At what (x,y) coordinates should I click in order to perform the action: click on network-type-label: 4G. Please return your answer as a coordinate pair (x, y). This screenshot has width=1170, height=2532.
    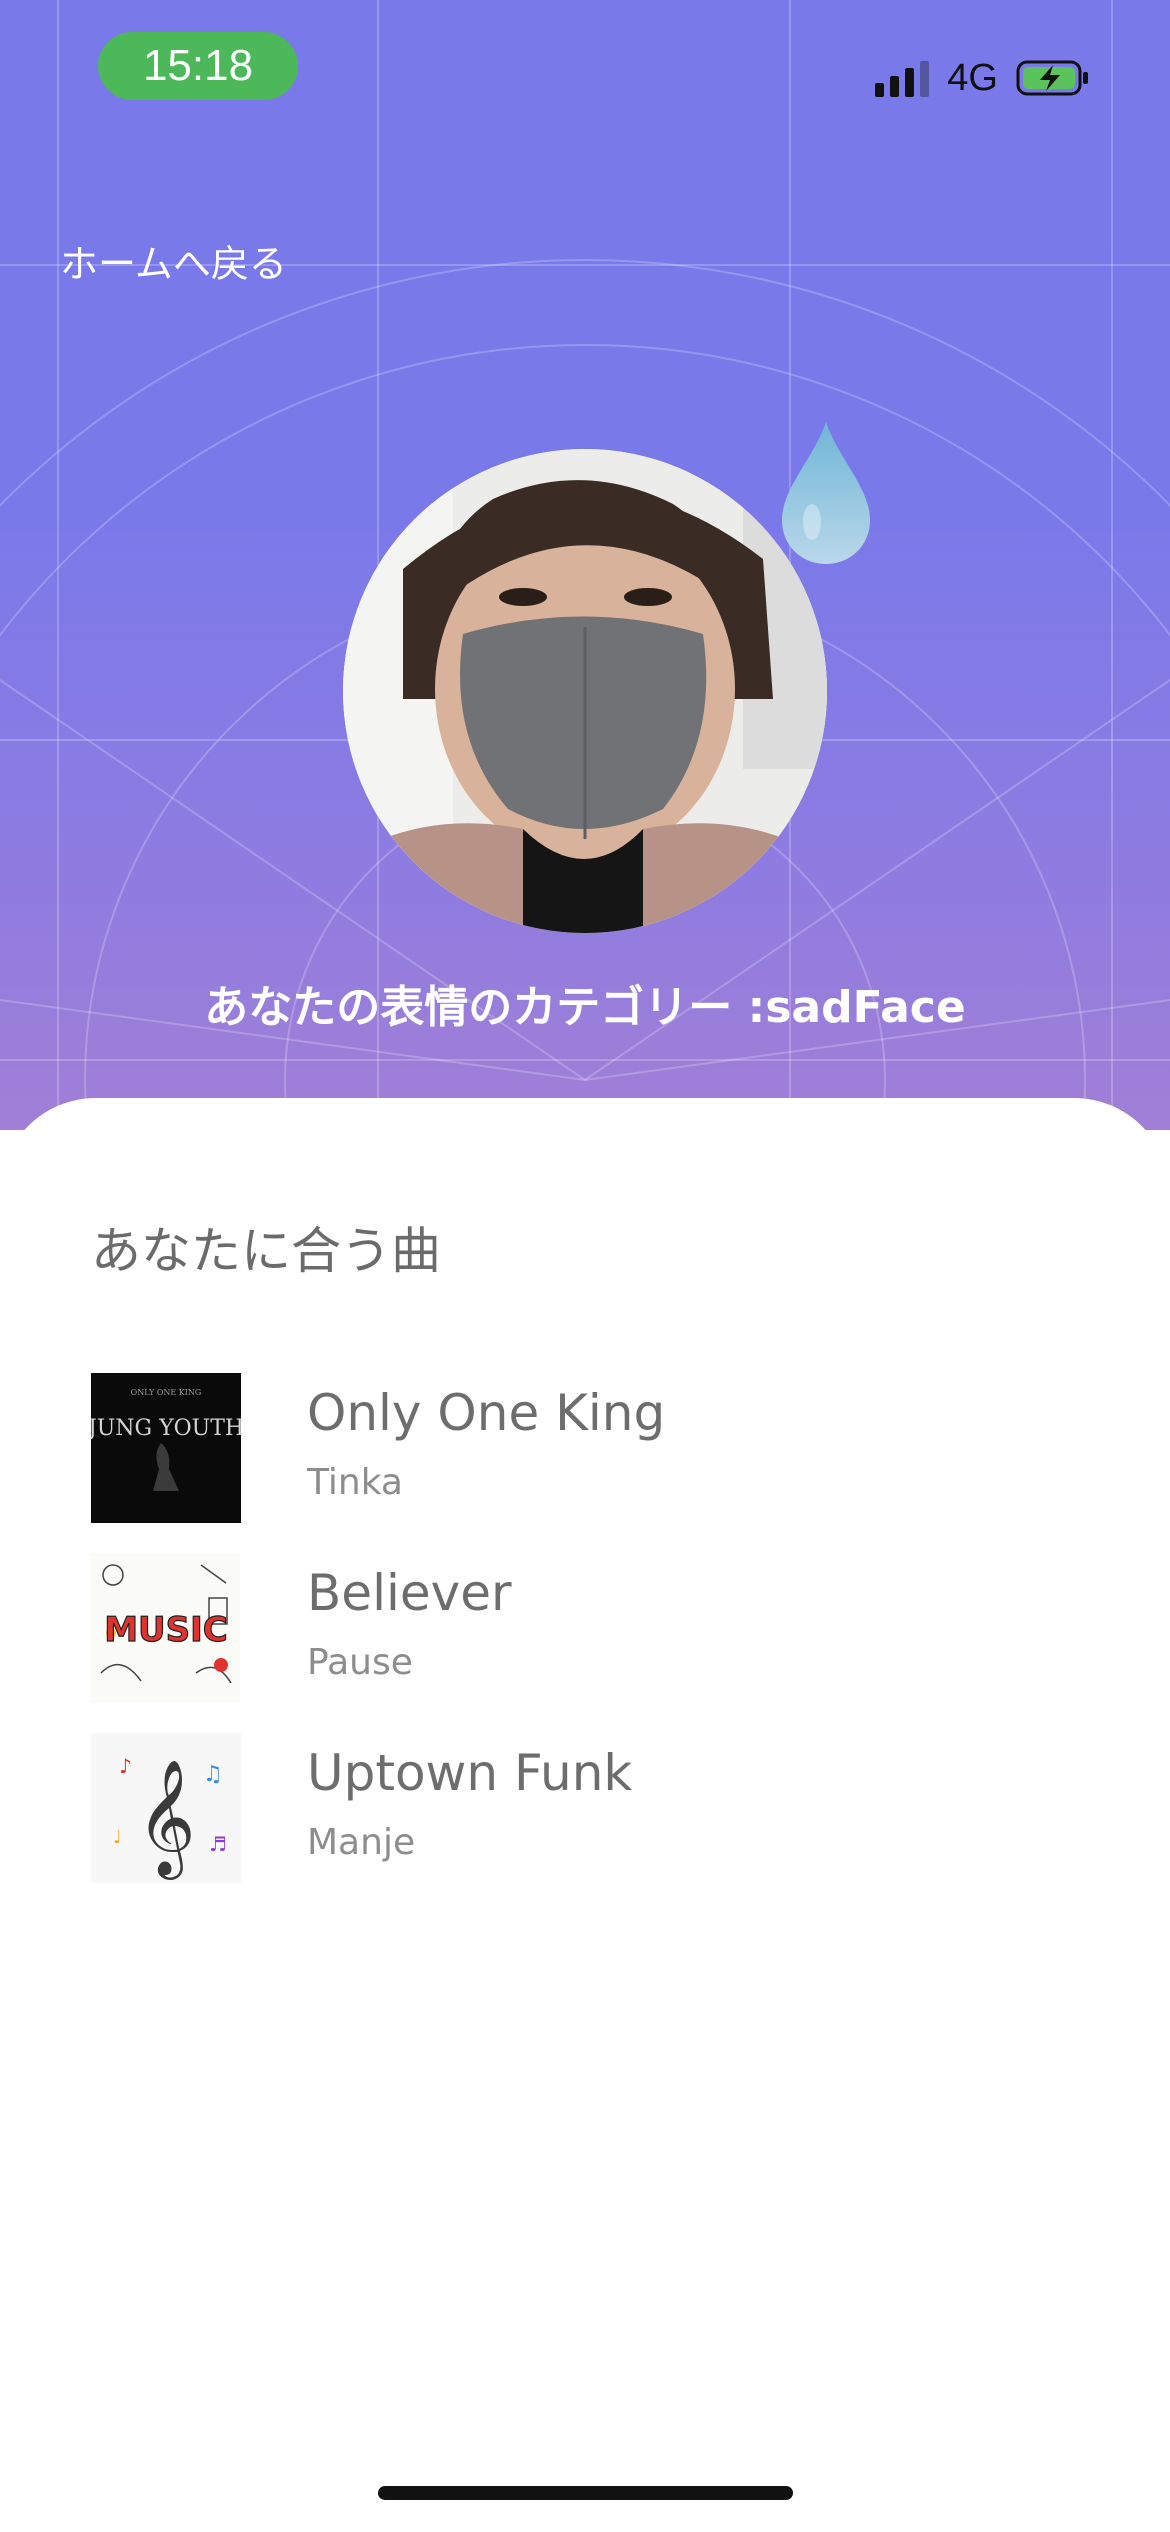
    Looking at the image, I should click on (972, 77).